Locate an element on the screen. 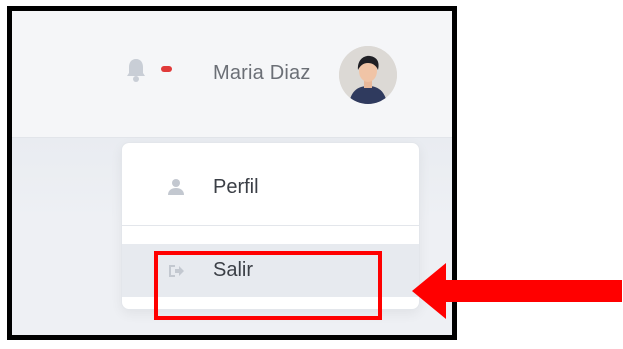 The height and width of the screenshot is (349, 623). menu-item-perfil: Perfil is located at coordinates (270, 187).